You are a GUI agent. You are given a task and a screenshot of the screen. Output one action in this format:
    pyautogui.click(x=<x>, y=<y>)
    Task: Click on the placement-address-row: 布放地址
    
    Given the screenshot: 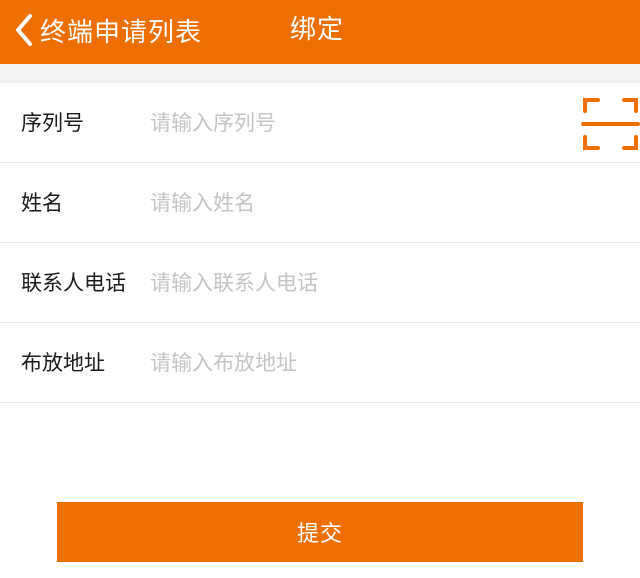 What is the action you would take?
    pyautogui.click(x=320, y=363)
    